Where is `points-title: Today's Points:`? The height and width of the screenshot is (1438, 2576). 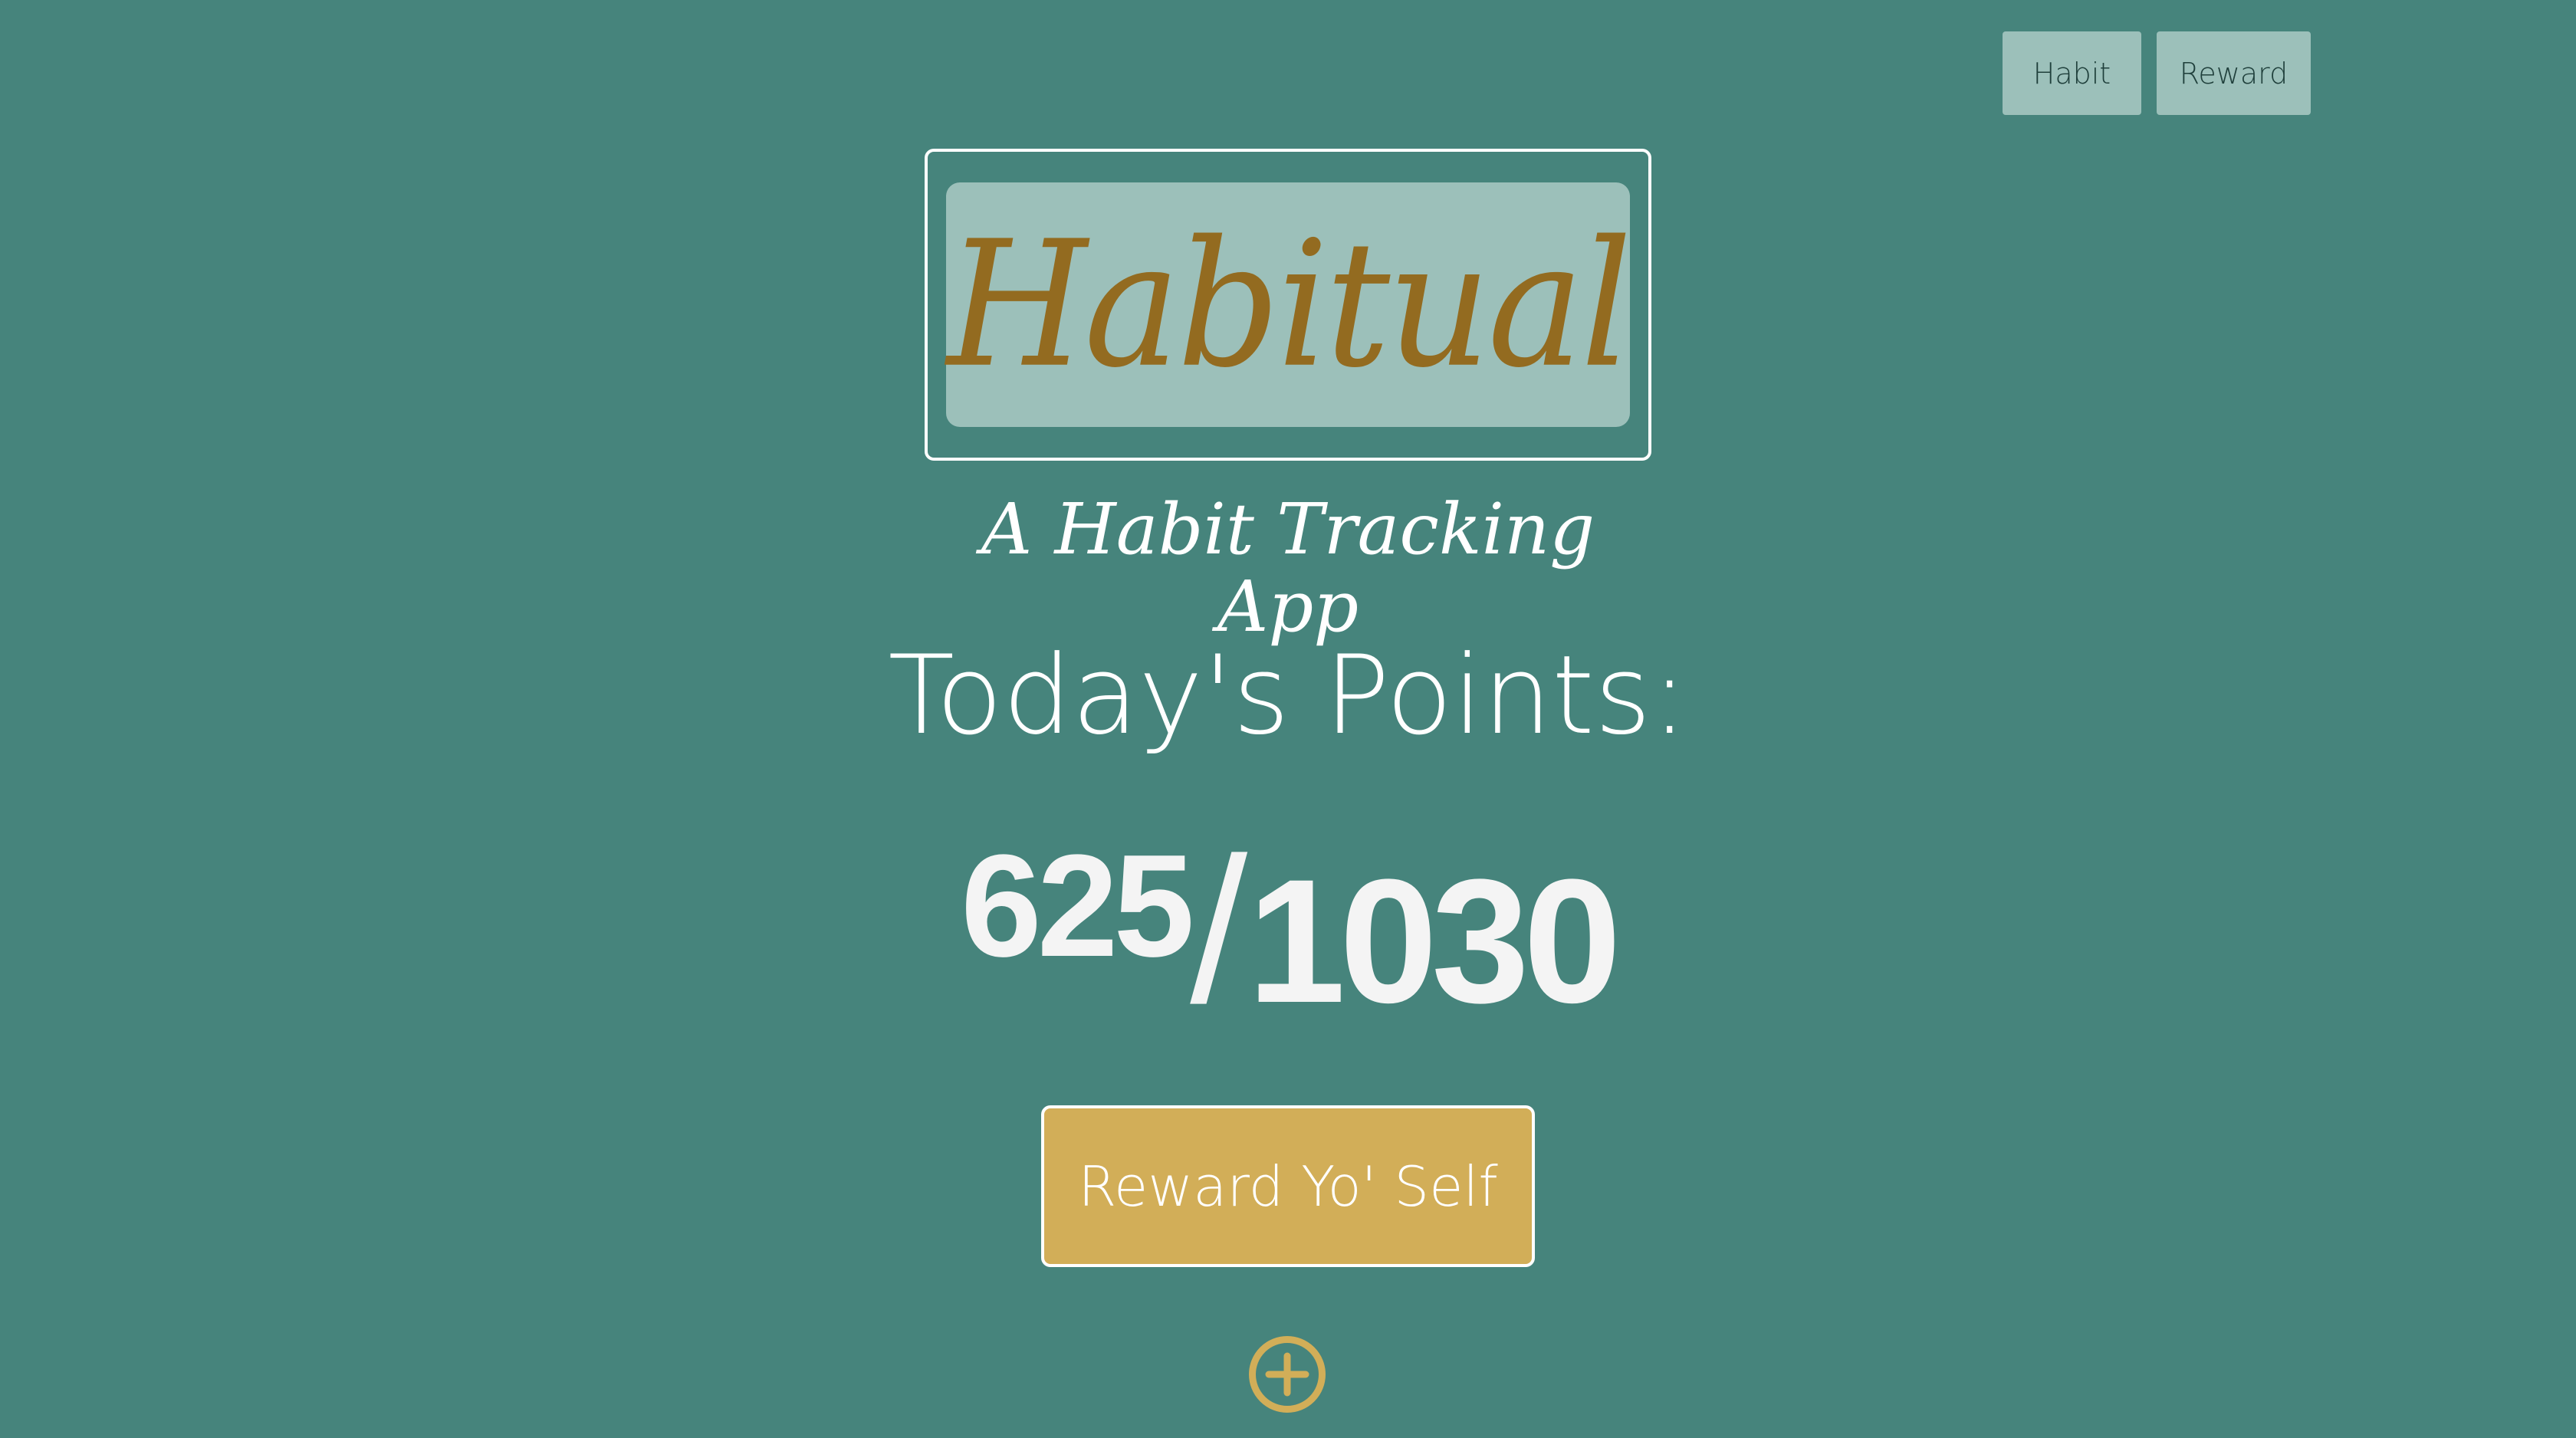 points-title: Today's Points: is located at coordinates (1288, 695).